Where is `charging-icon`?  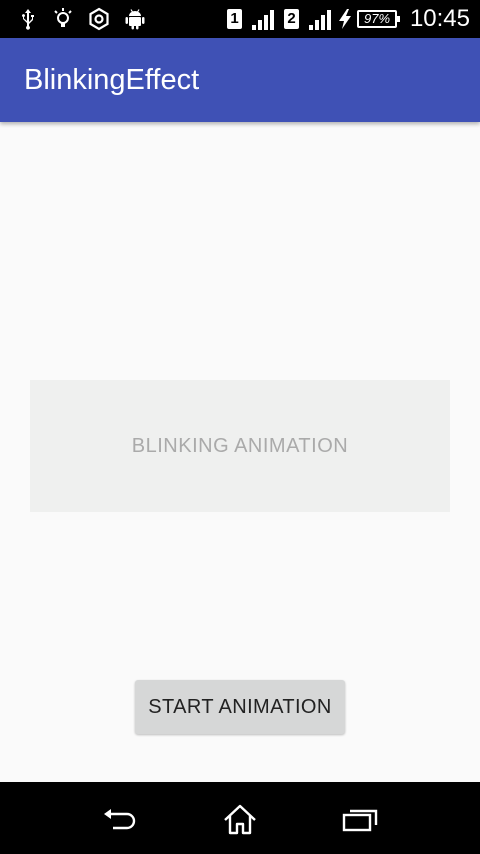 charging-icon is located at coordinates (345, 19).